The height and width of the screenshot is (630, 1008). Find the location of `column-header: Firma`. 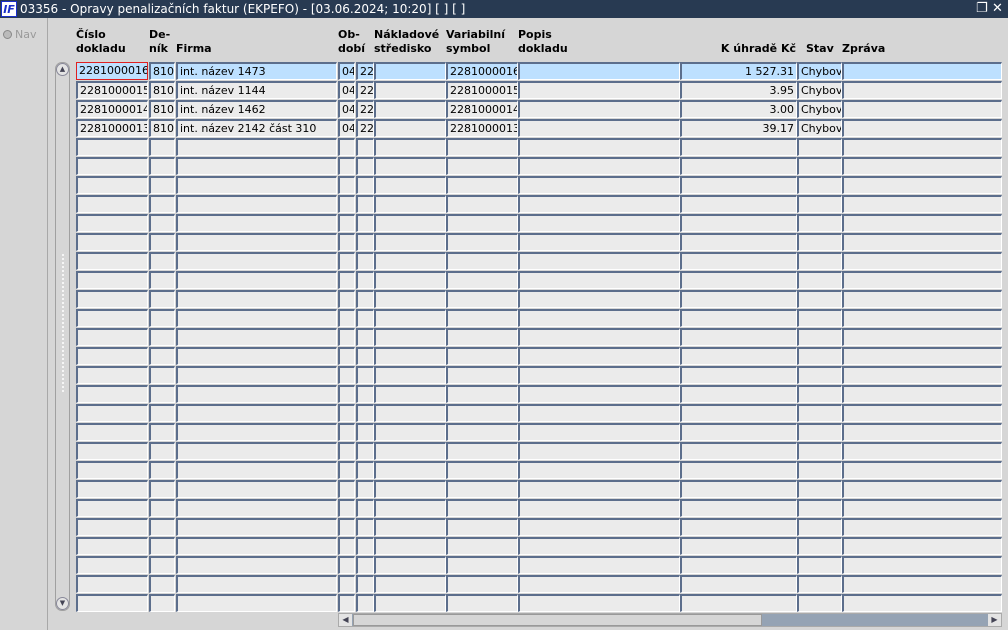

column-header: Firma is located at coordinates (194, 42).